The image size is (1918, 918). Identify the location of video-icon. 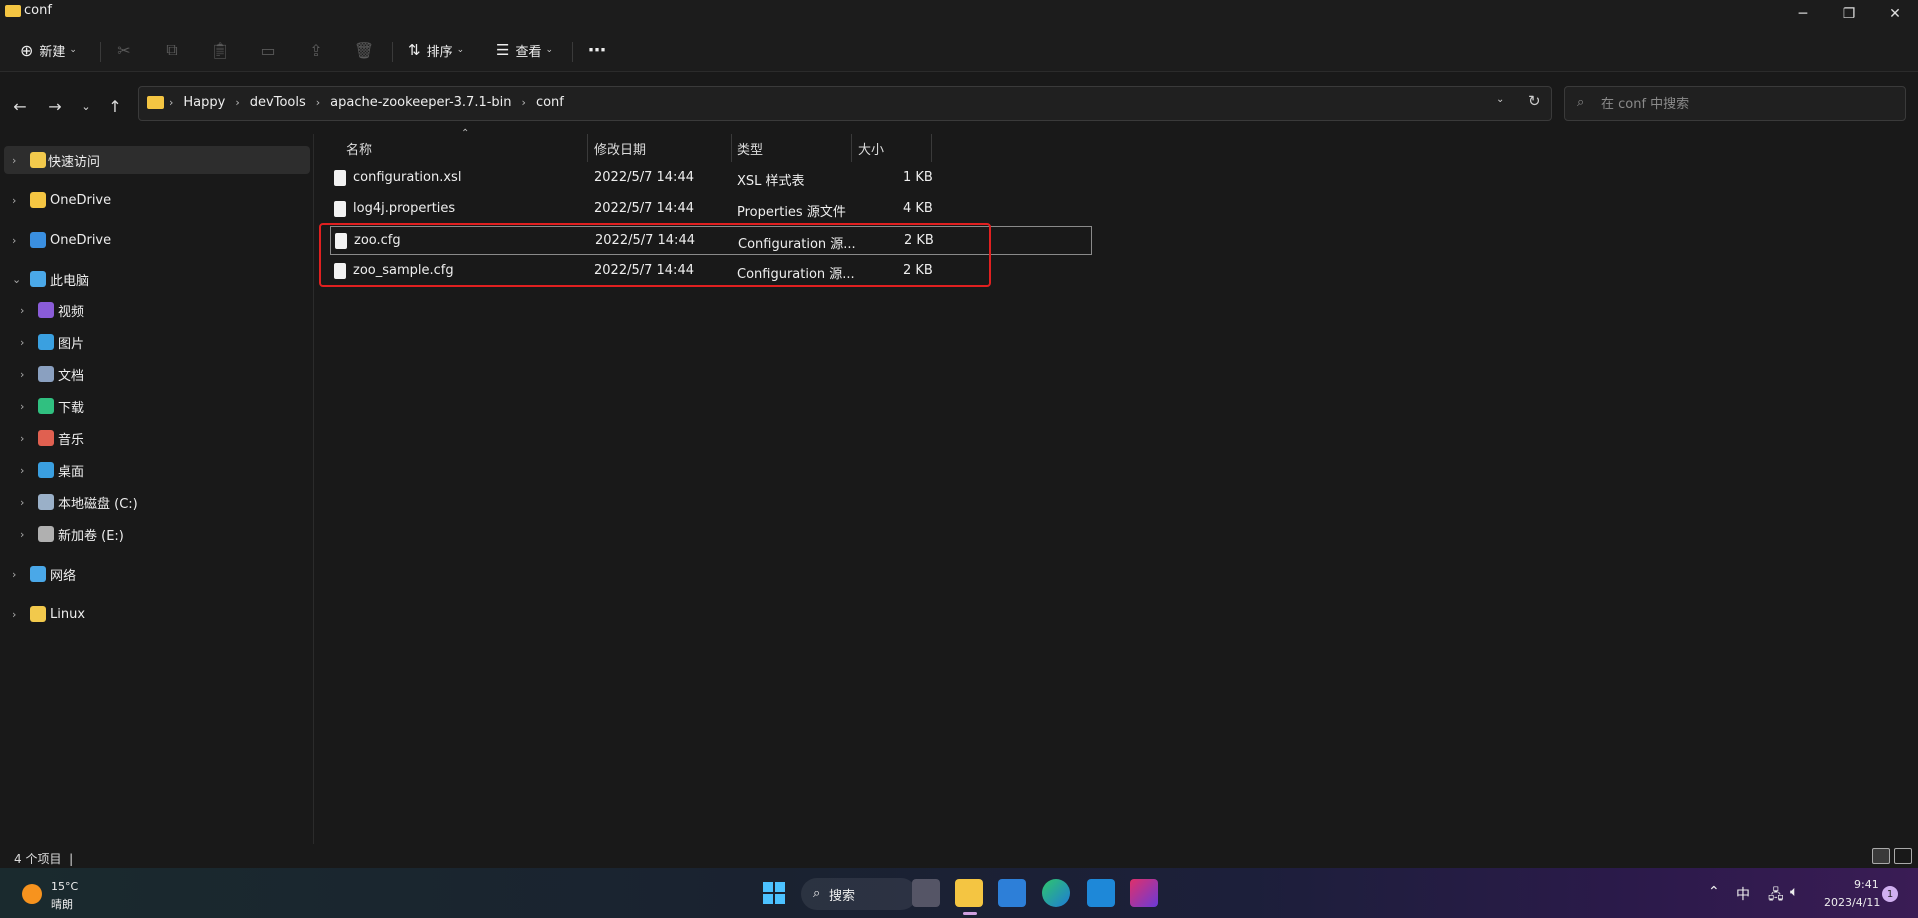
(46, 310).